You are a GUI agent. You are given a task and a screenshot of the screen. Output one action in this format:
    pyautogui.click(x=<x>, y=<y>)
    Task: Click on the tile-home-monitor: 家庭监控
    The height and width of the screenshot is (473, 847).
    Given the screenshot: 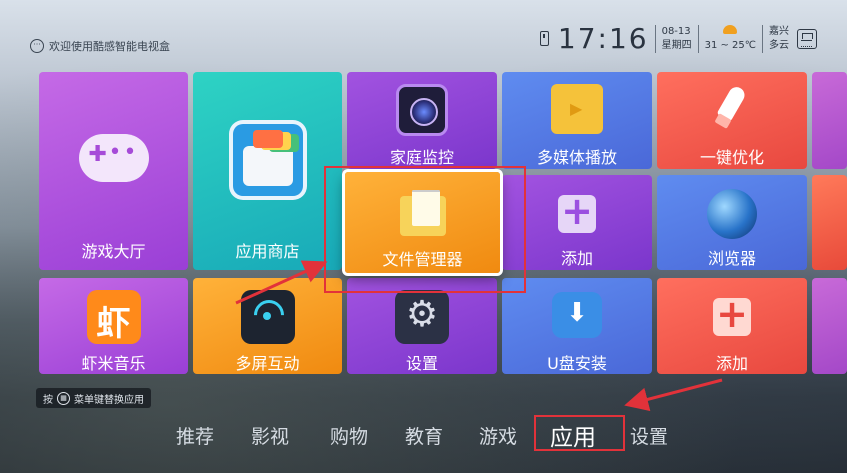 What is the action you would take?
    pyautogui.click(x=422, y=120)
    